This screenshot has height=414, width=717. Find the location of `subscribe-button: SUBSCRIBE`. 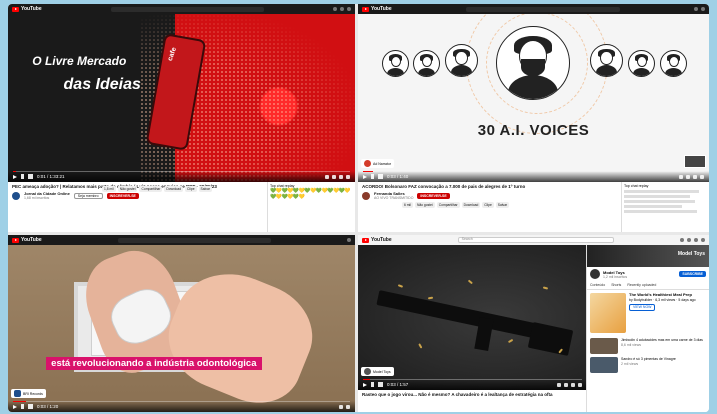

subscribe-button: SUBSCRIBE is located at coordinates (692, 274).